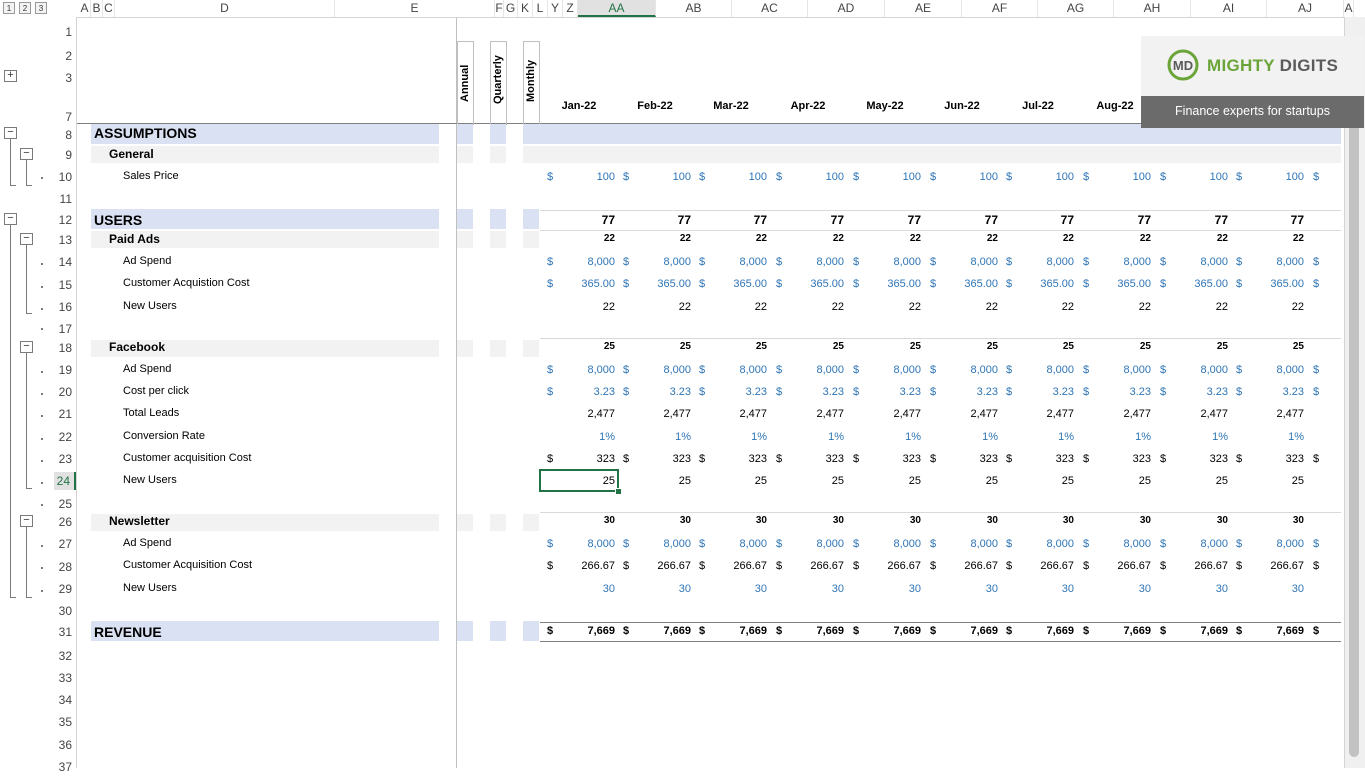  What do you see at coordinates (807, 238) in the screenshot?
I see `paid-ads-value-3: 22` at bounding box center [807, 238].